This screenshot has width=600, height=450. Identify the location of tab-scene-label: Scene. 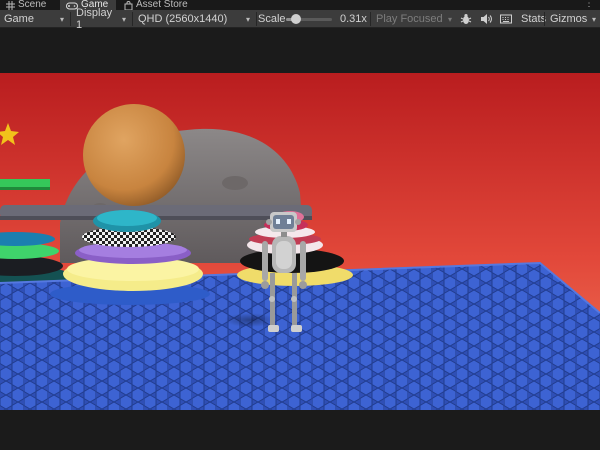
(32, 5).